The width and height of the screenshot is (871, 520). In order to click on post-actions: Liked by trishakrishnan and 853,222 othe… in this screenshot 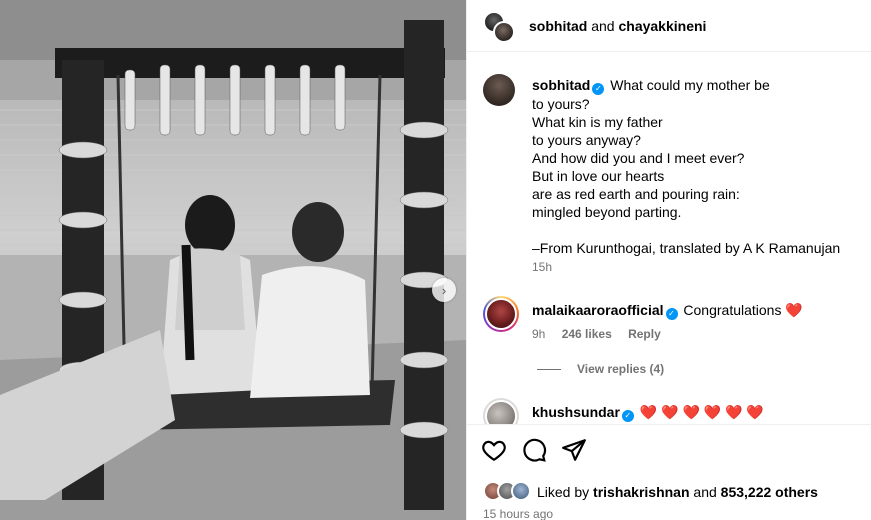, I will do `click(669, 472)`.